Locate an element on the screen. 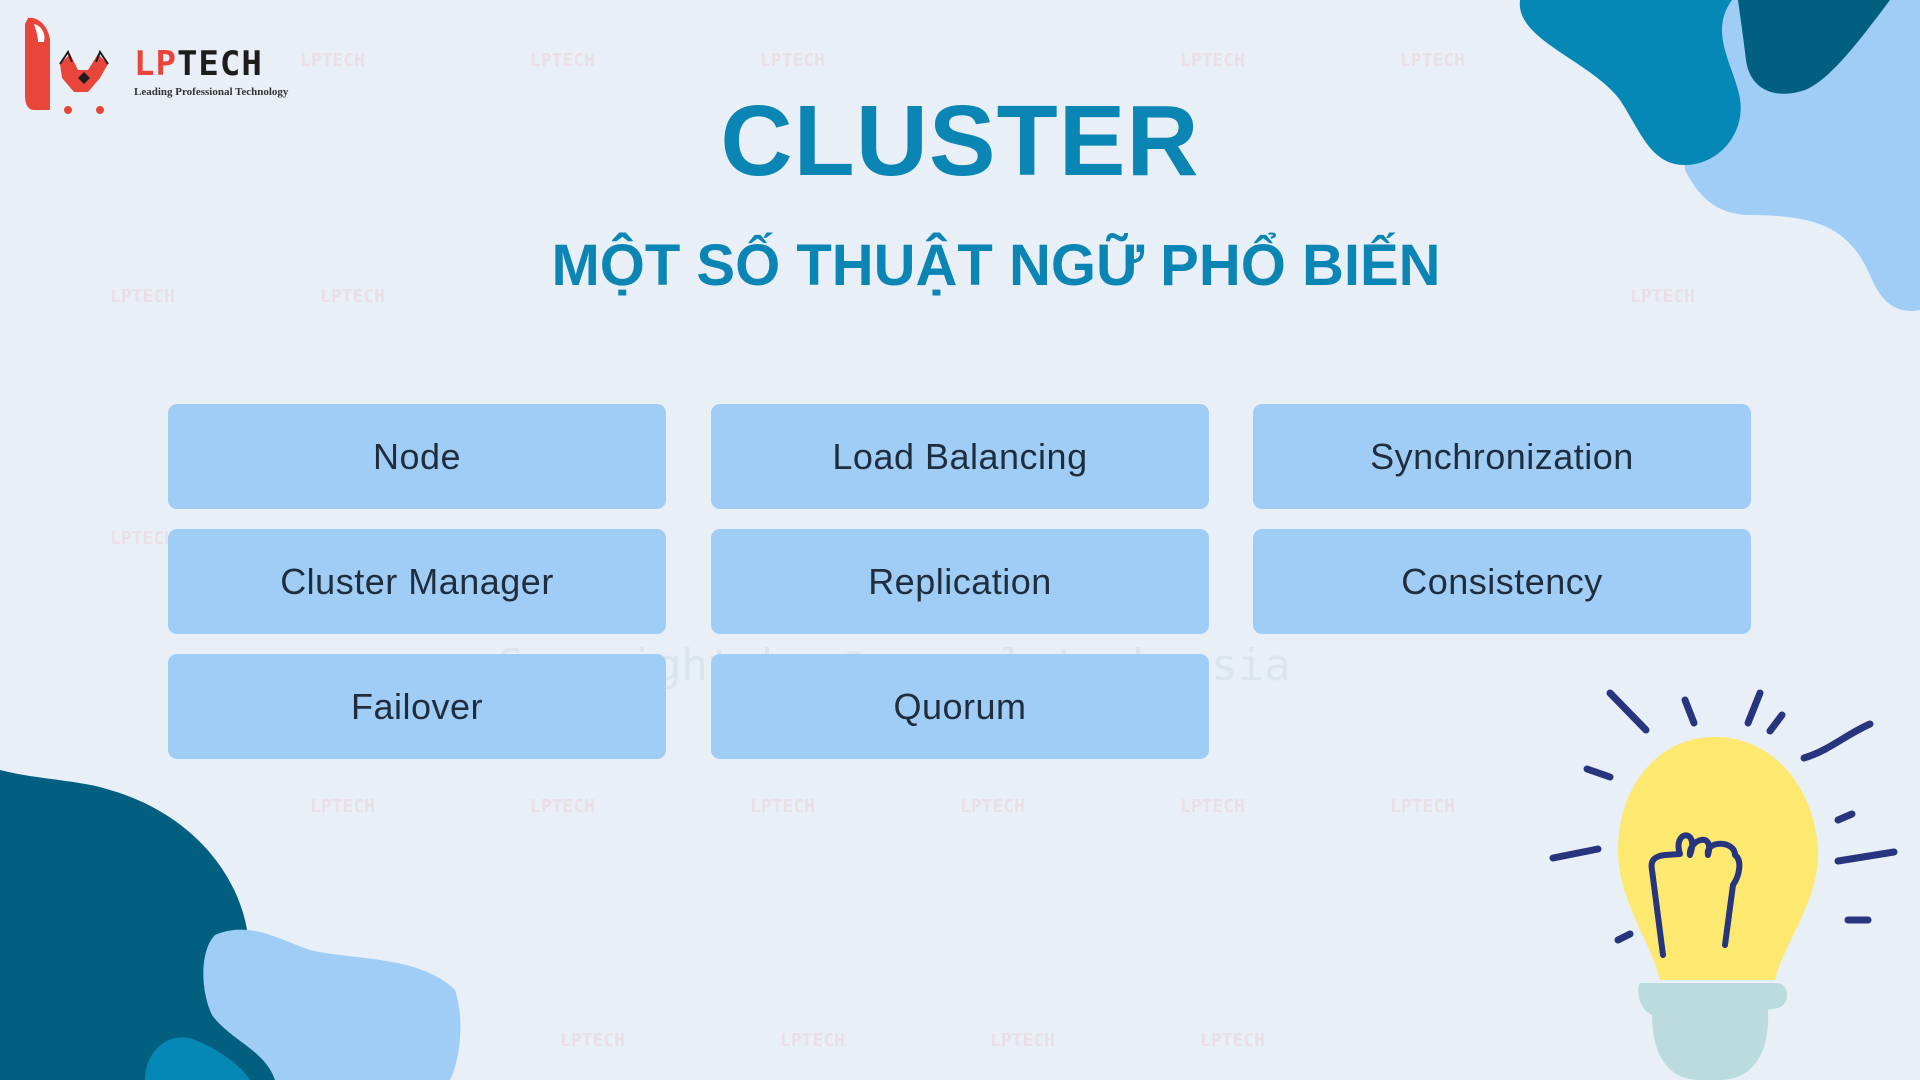 This screenshot has width=1920, height=1080. page-title: CLUSTER is located at coordinates (960, 141).